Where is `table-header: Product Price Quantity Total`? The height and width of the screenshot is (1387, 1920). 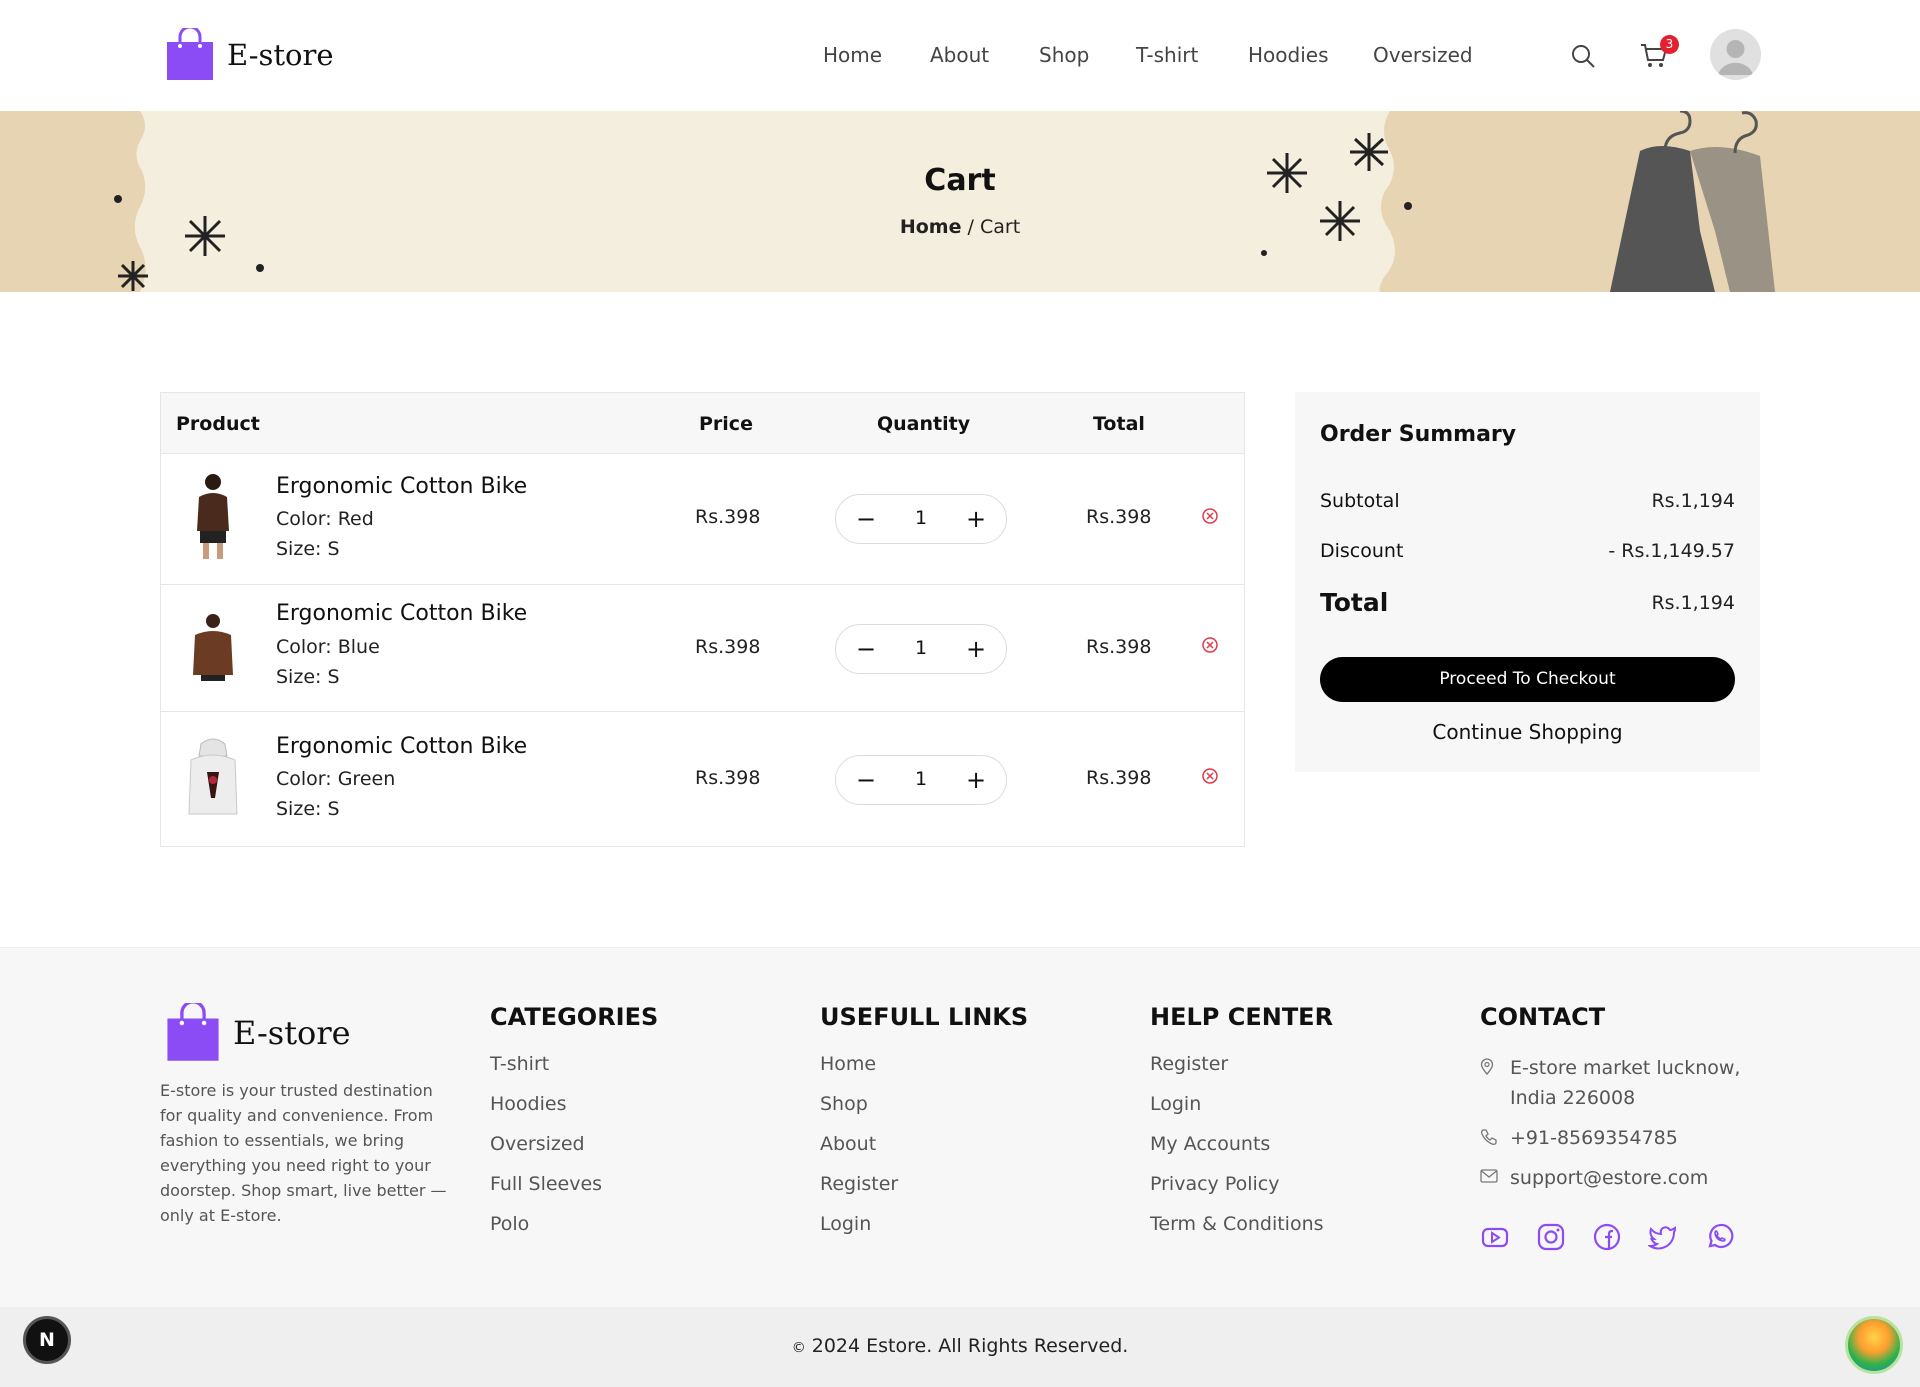
table-header: Product Price Quantity Total is located at coordinates (702, 423).